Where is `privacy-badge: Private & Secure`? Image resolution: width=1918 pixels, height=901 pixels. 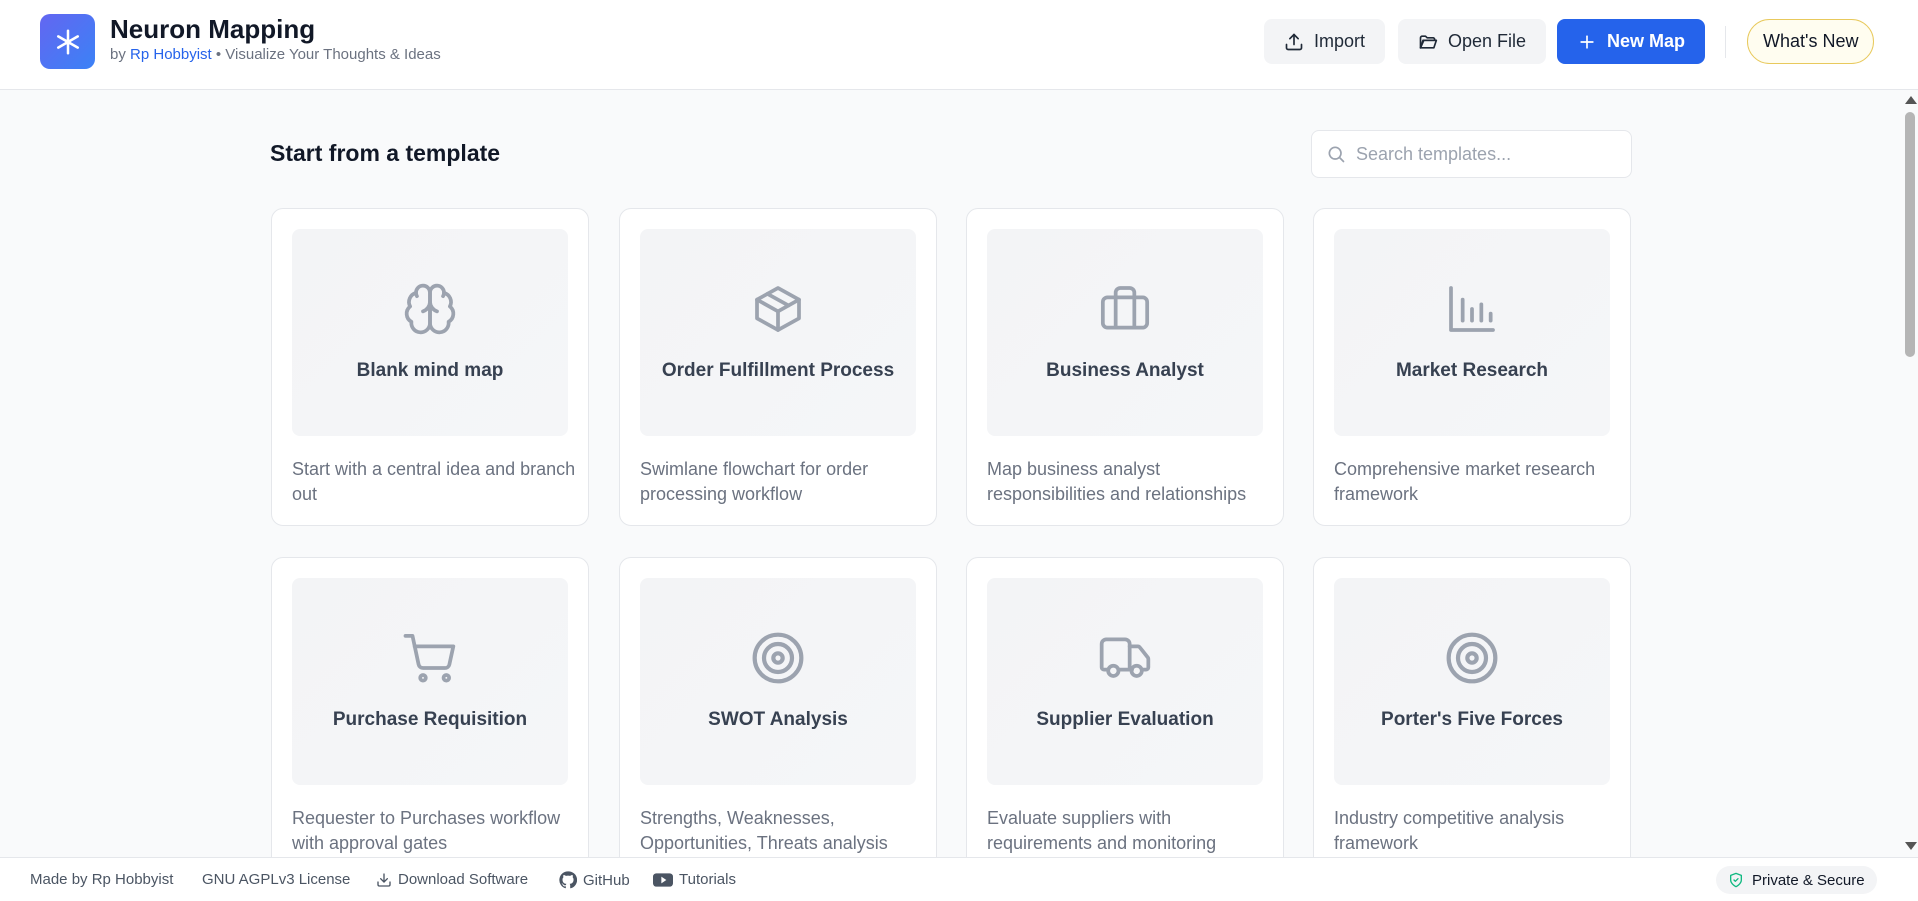 privacy-badge: Private & Secure is located at coordinates (1796, 880).